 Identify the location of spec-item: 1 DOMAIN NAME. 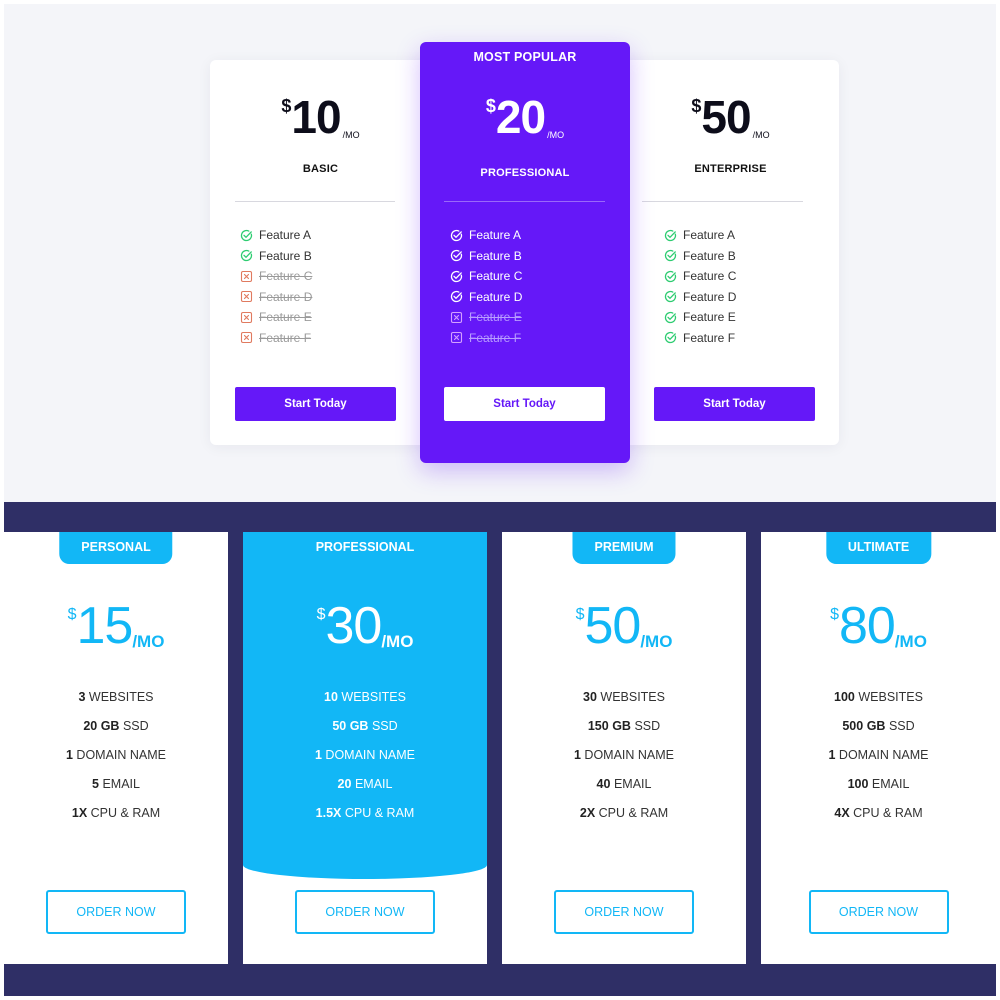
(116, 760).